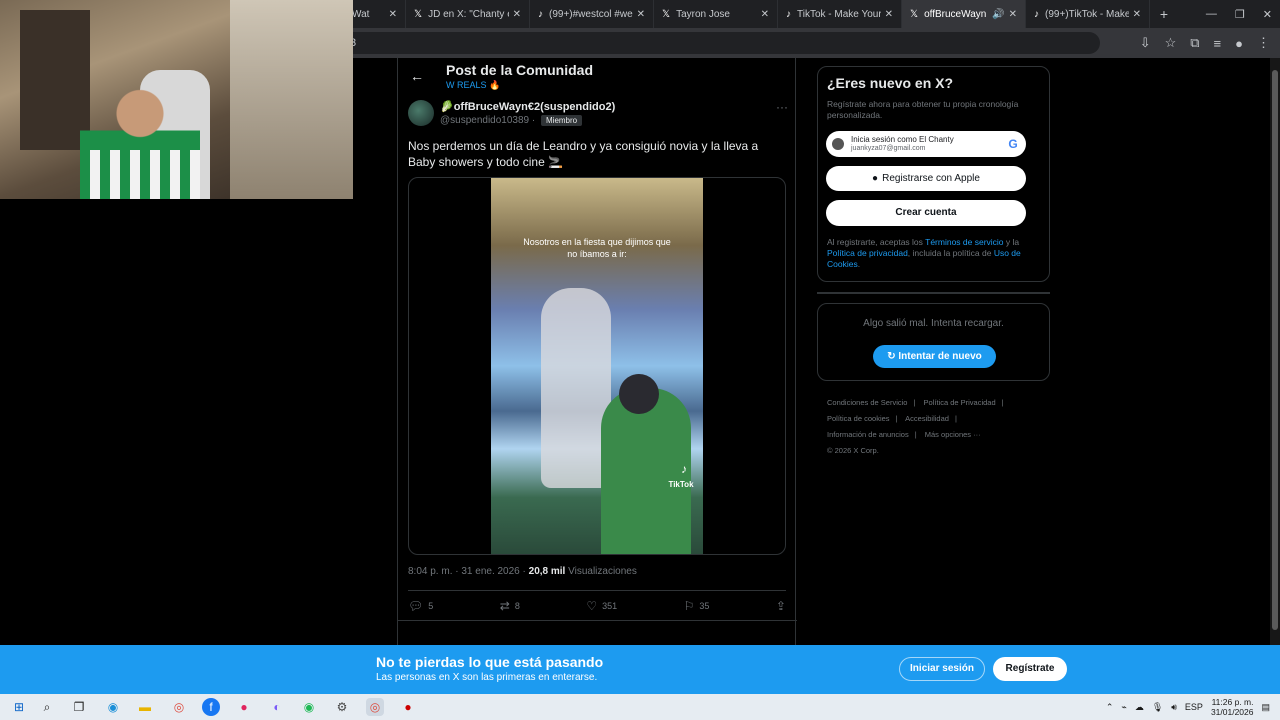 The width and height of the screenshot is (1280, 720). Describe the element at coordinates (666, 14) in the screenshot. I see `x-logo-icon: 𝕏` at that location.